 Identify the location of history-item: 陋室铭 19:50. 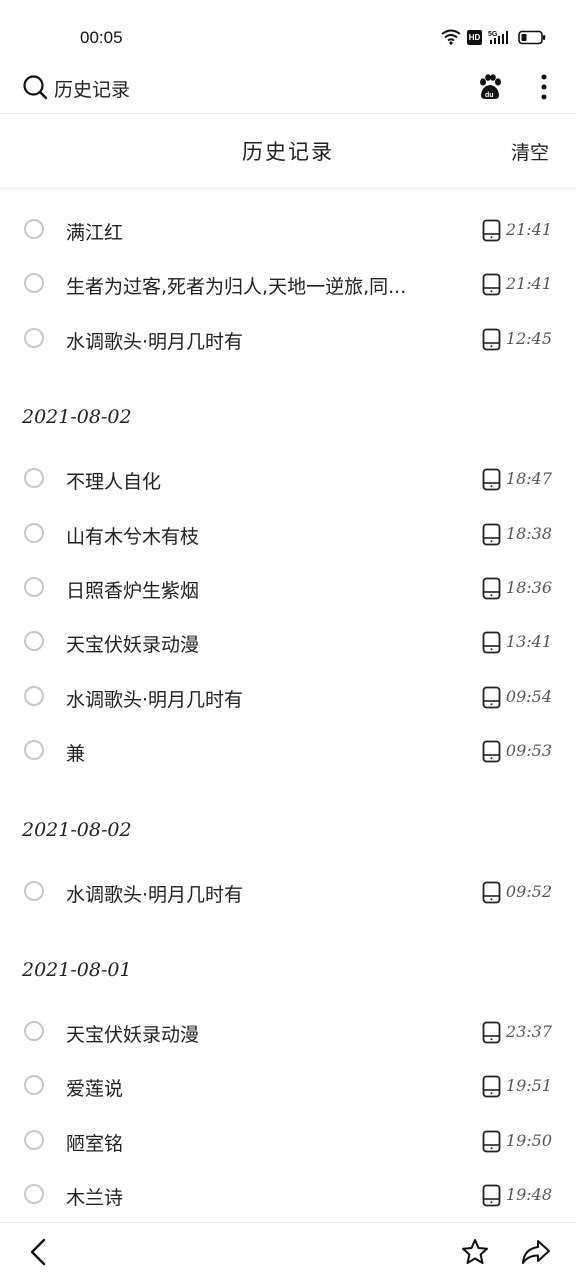
(288, 1141).